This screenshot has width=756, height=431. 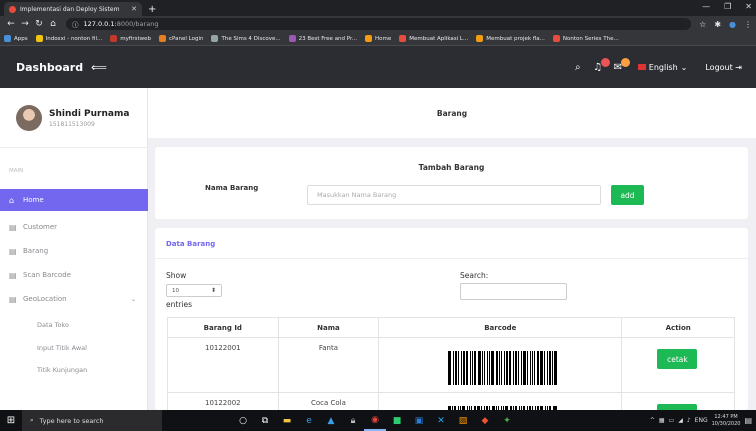 I want to click on taskbar-search-input: ⌕ Type here to search, so click(x=92, y=420).